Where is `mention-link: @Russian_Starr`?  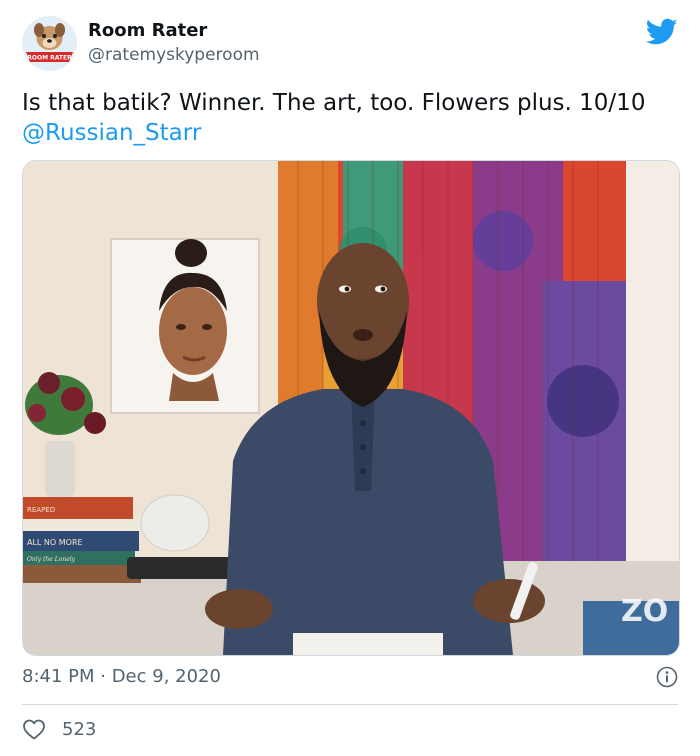
mention-link: @Russian_Starr is located at coordinates (350, 133).